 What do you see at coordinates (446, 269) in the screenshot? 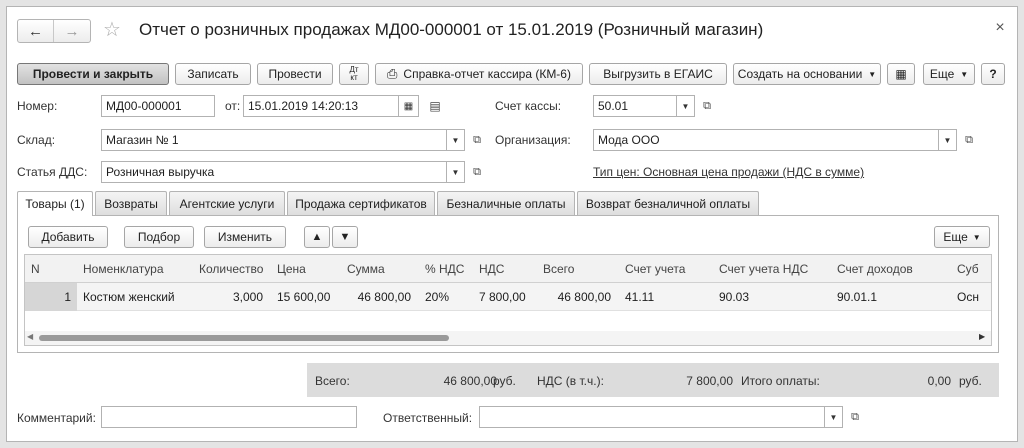
I see `col-vat-rate: % НДС` at bounding box center [446, 269].